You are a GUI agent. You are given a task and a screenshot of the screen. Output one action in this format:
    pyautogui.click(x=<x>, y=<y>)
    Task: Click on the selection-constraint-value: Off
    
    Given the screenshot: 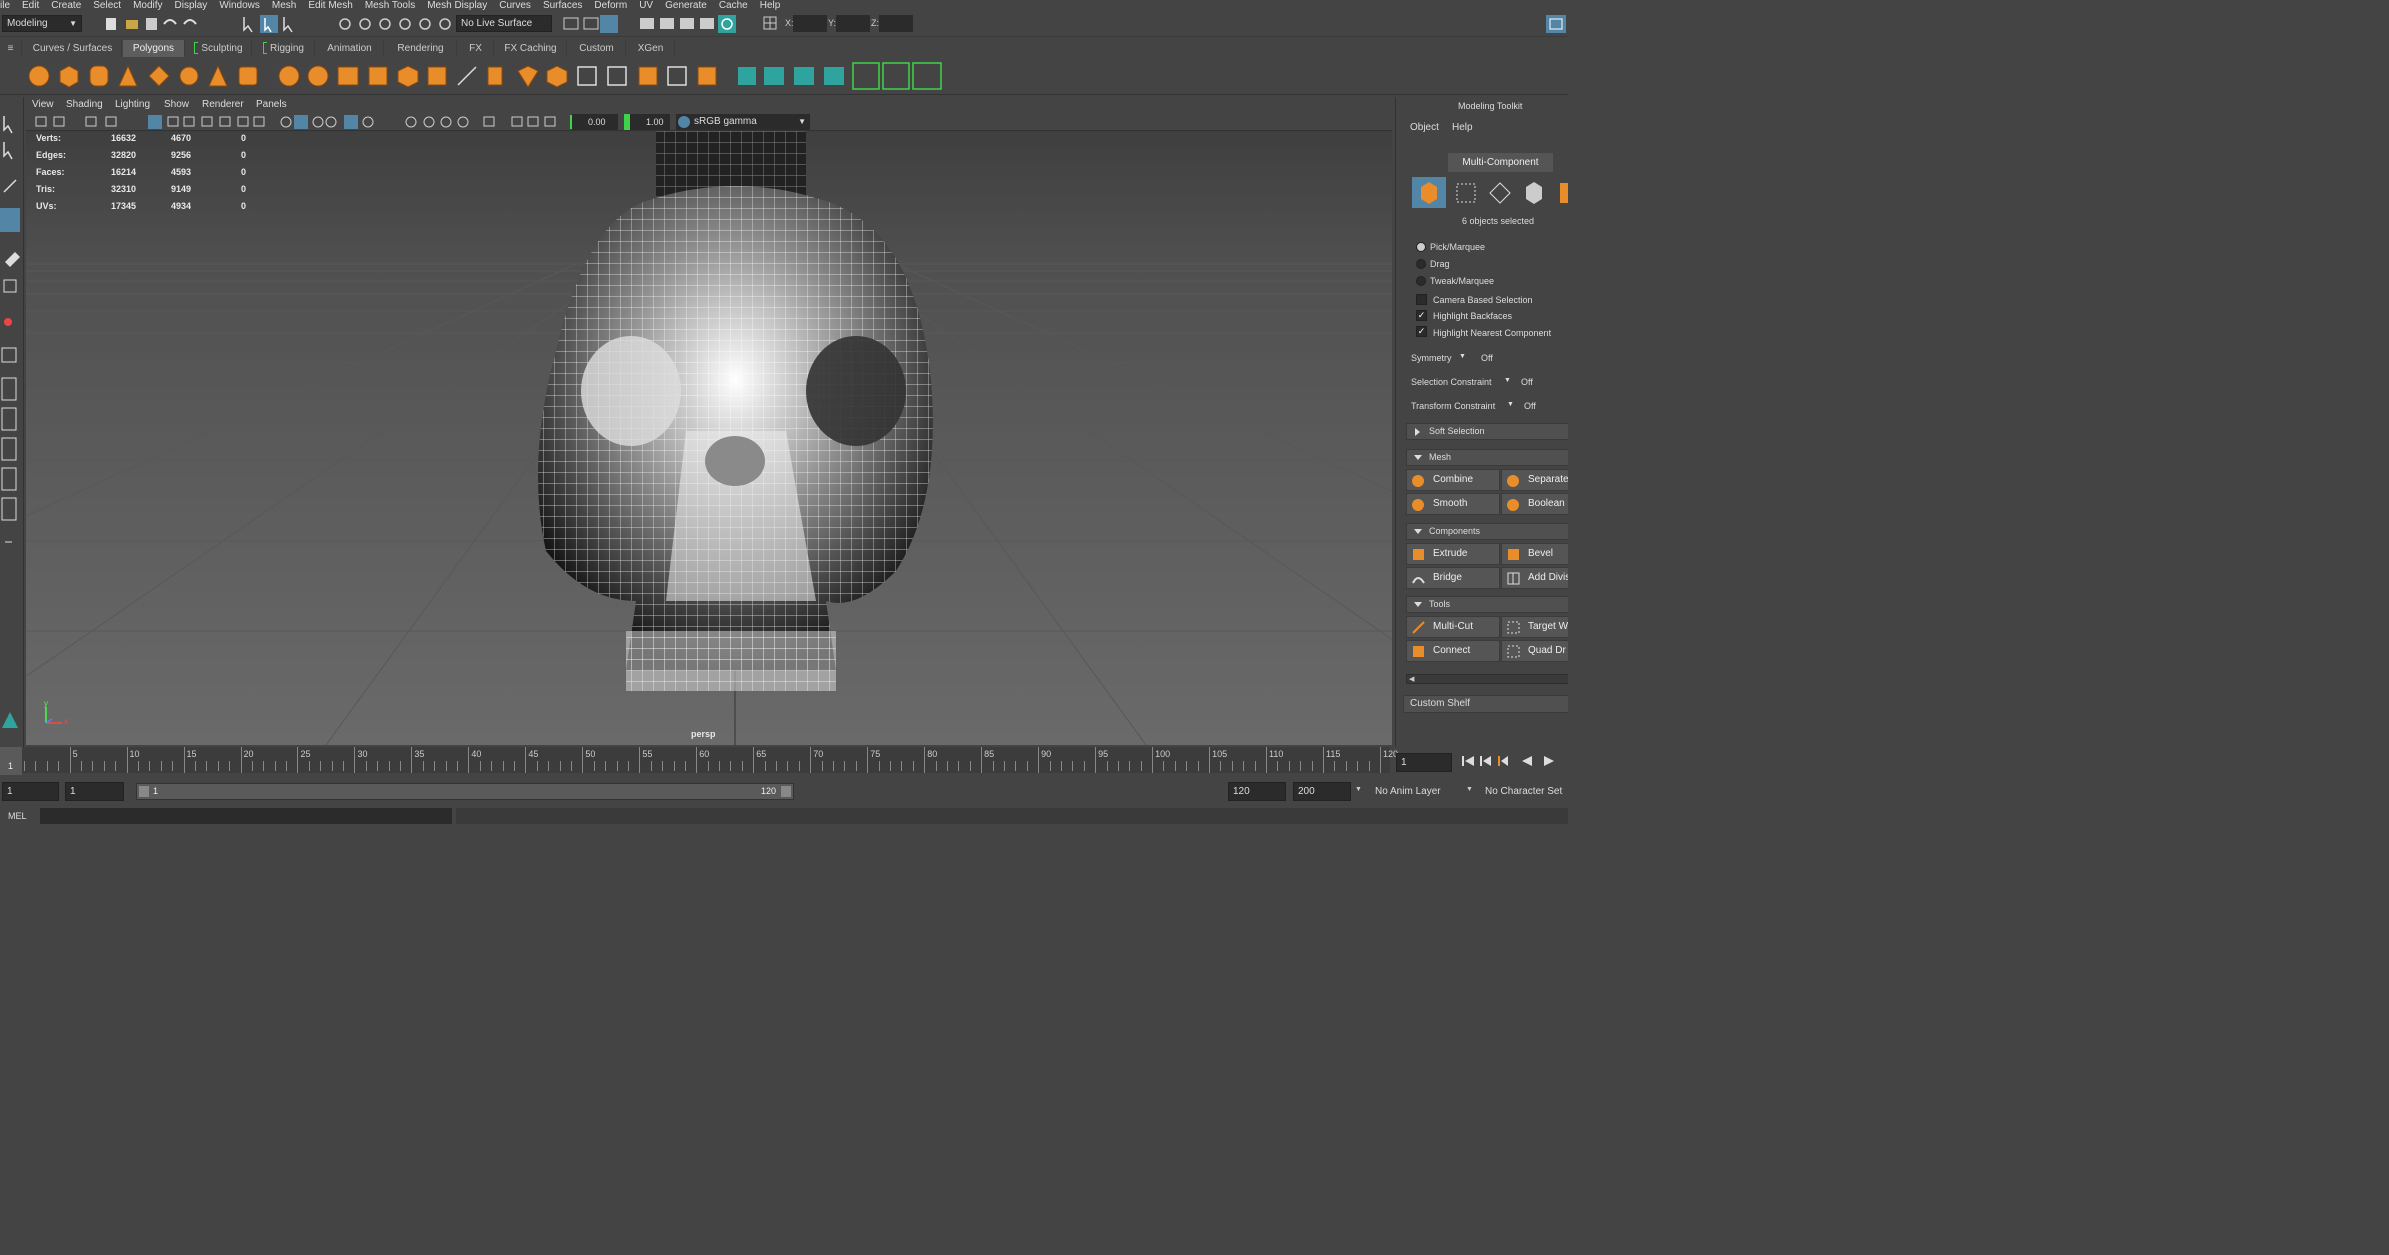 What is the action you would take?
    pyautogui.click(x=1527, y=382)
    